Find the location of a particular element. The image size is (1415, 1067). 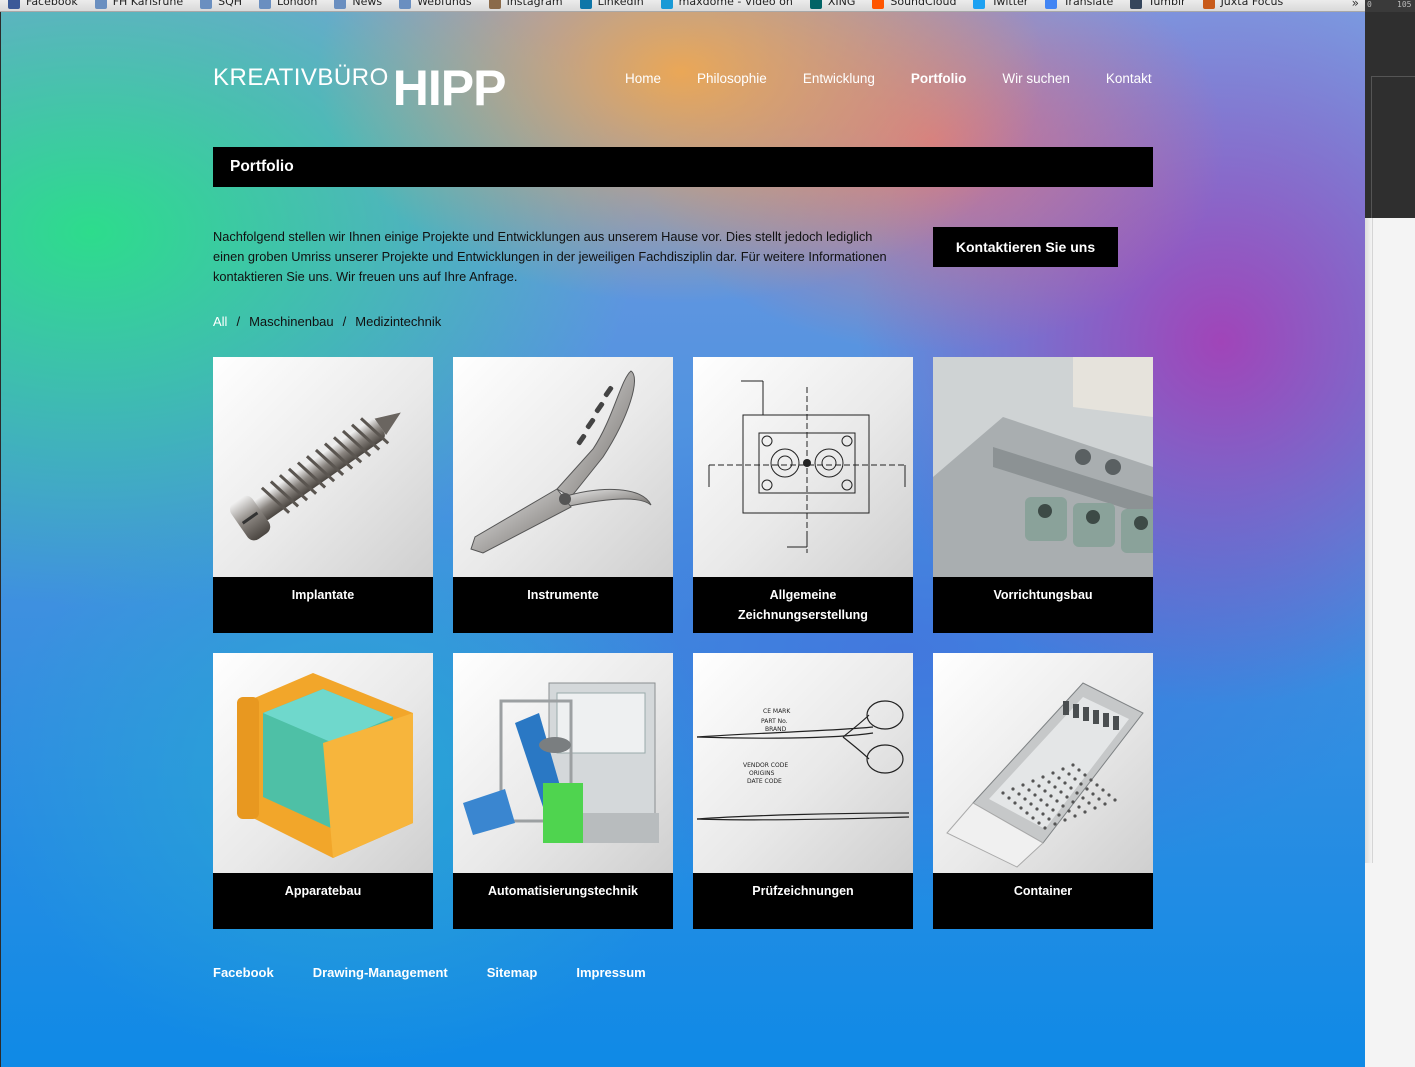

devtools-panel: 0 105 is located at coordinates (1390, 109).